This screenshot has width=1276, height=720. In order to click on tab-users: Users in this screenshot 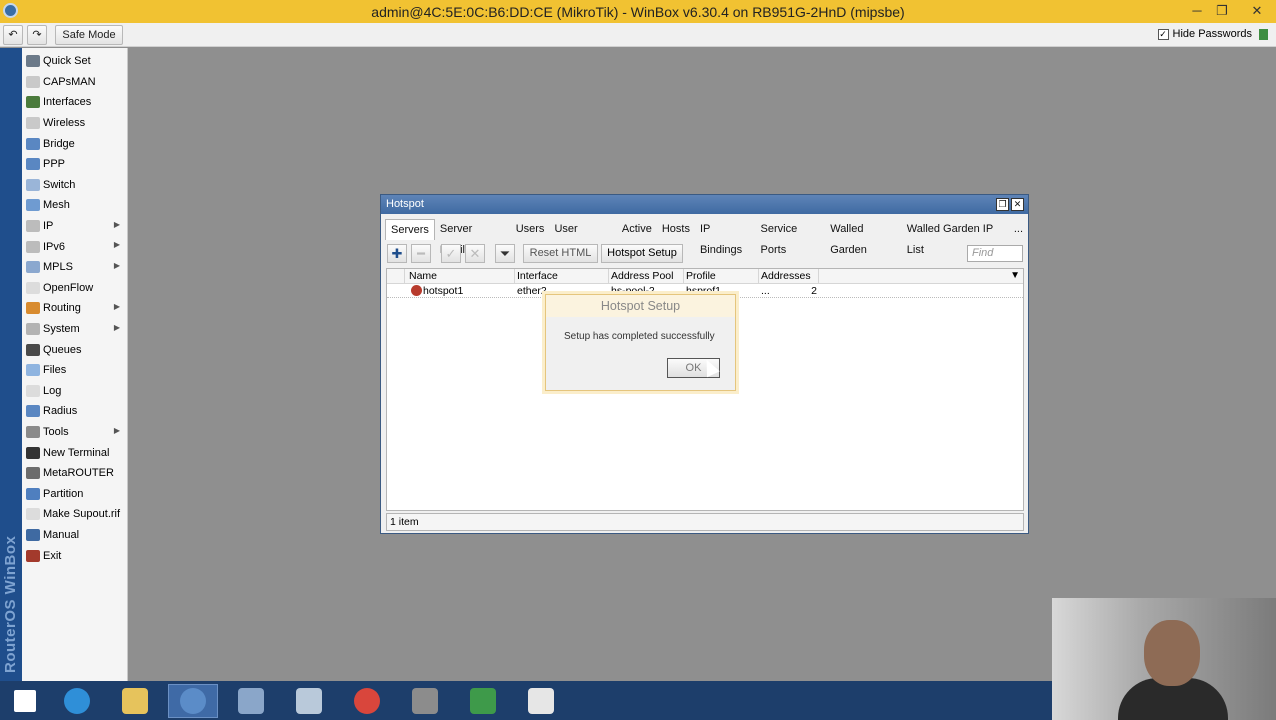, I will do `click(530, 229)`.